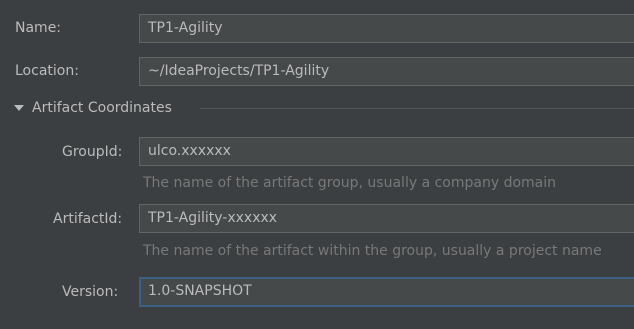  What do you see at coordinates (90, 292) in the screenshot?
I see `version-label: Version:` at bounding box center [90, 292].